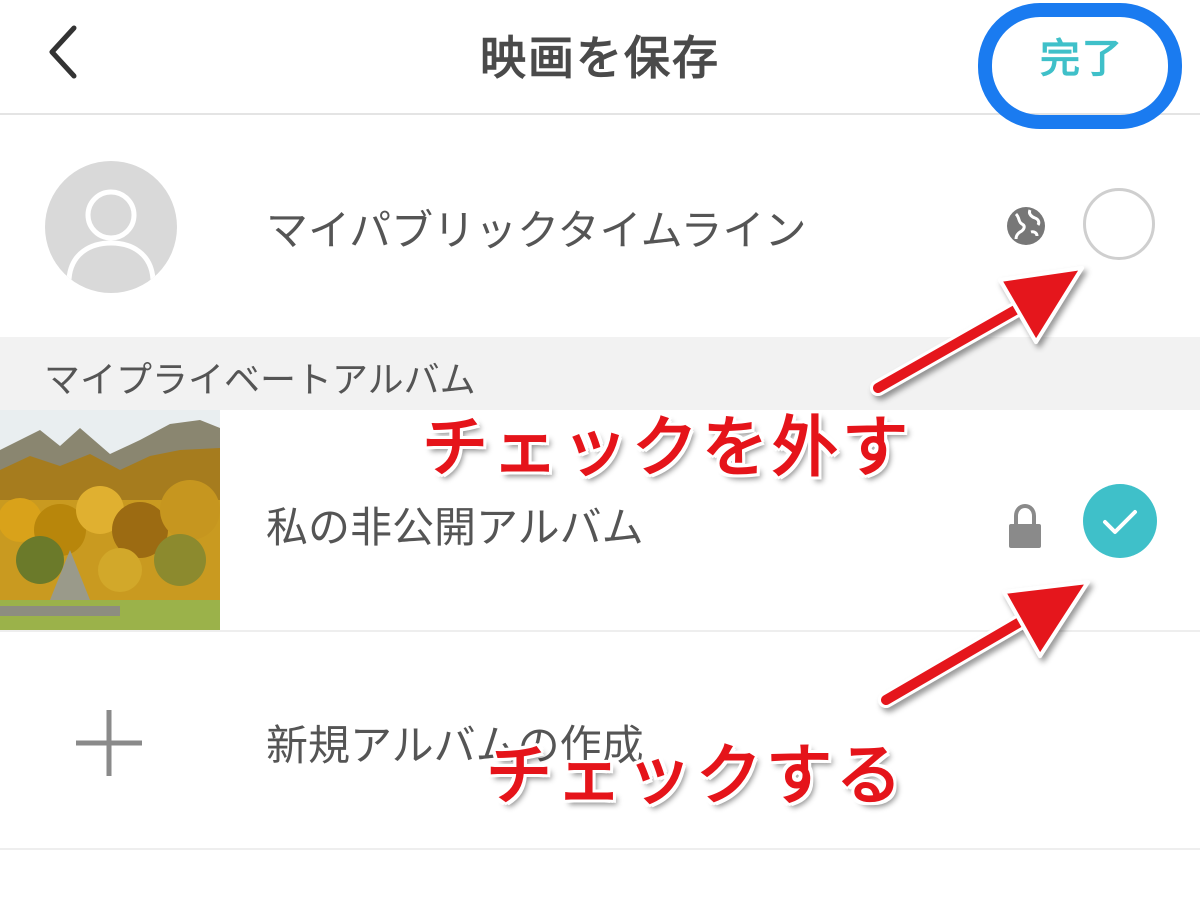 Image resolution: width=1200 pixels, height=903 pixels. What do you see at coordinates (1119, 224) in the screenshot?
I see `public-timeline-radio` at bounding box center [1119, 224].